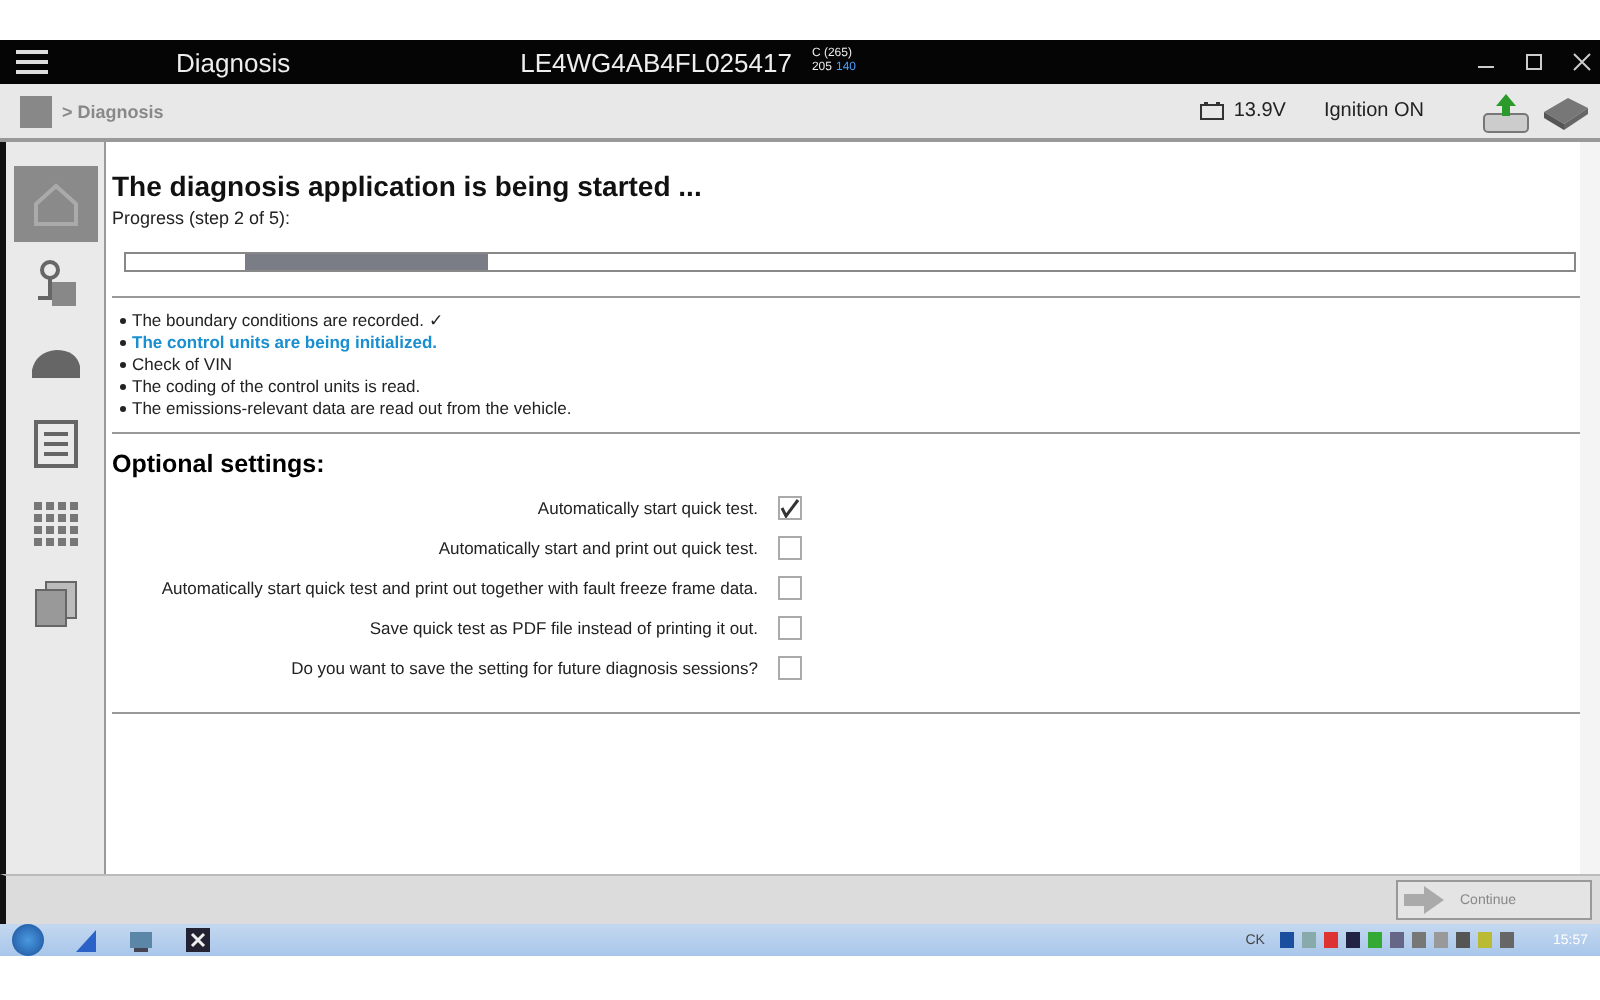  Describe the element at coordinates (55, 524) in the screenshot. I see `grid-icon` at that location.